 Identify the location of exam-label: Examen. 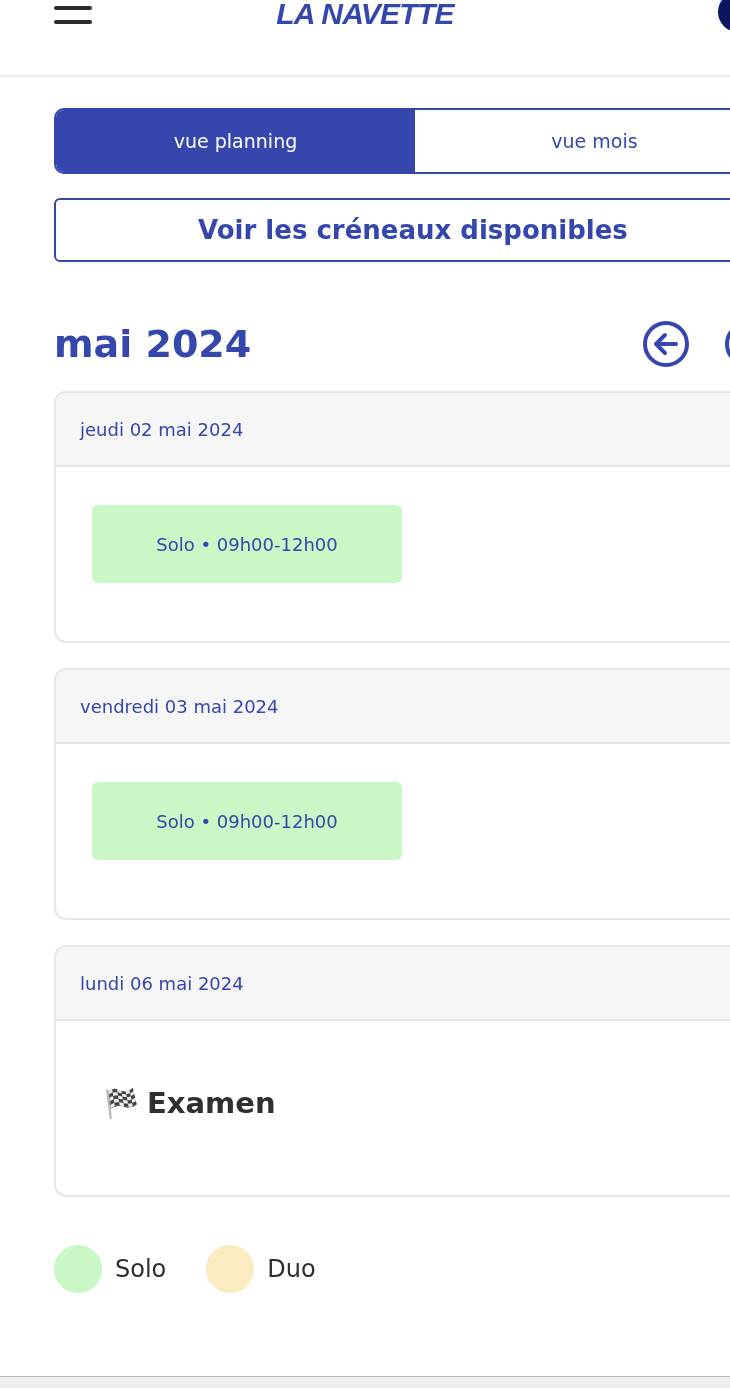
(211, 1104).